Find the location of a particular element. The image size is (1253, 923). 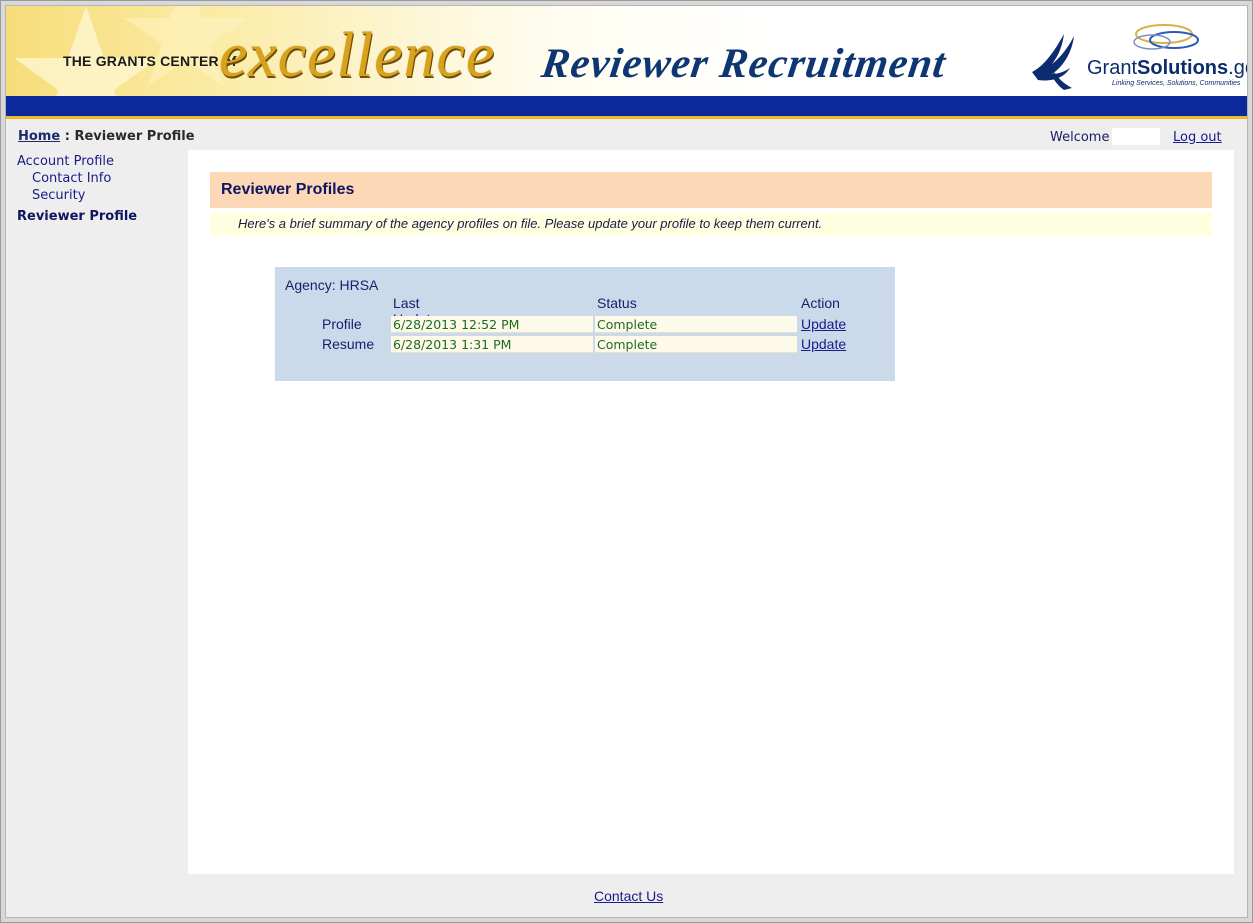

sidebar-item-account-profile: Account Profile is located at coordinates (77, 161).